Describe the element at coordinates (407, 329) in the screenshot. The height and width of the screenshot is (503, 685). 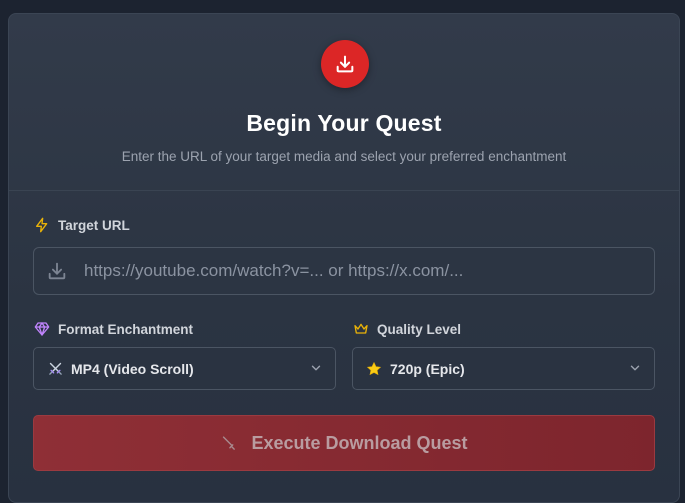
I see `quality-label: Quality Level` at that location.